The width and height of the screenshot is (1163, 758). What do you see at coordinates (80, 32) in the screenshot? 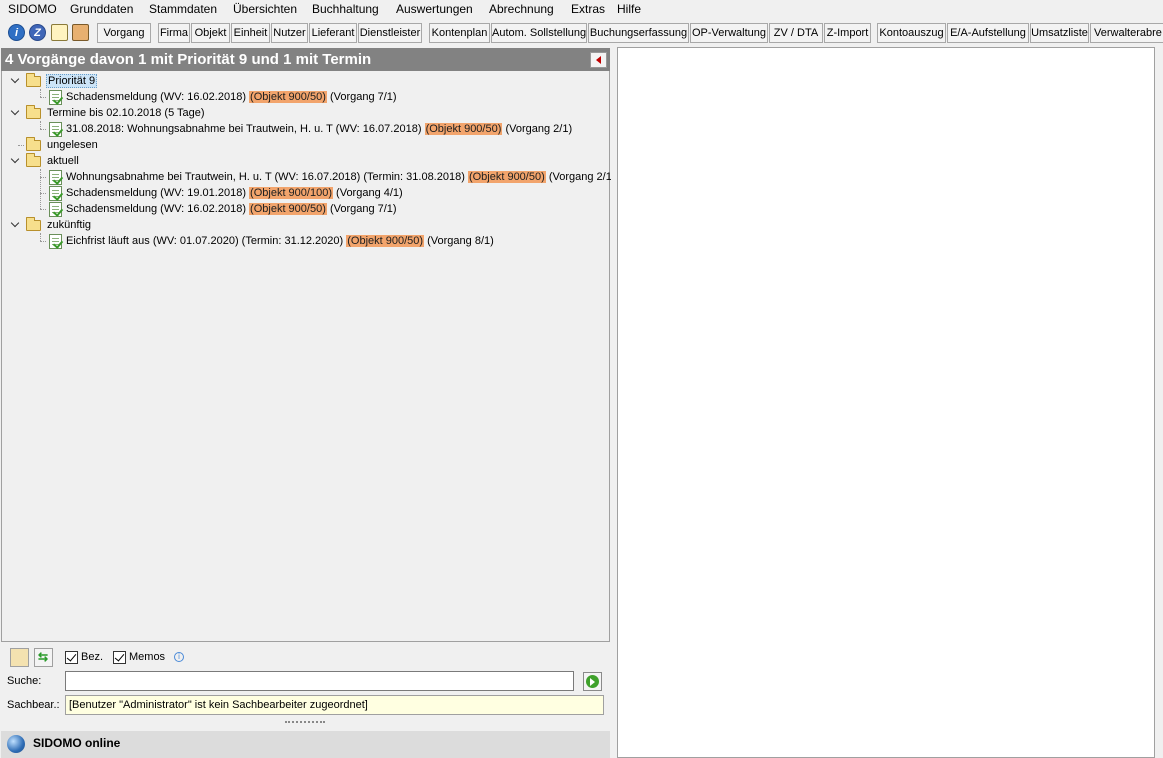
I see `users-icon` at bounding box center [80, 32].